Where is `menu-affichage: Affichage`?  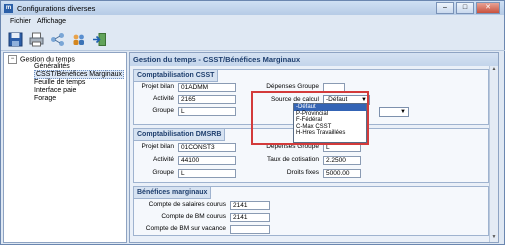 menu-affichage: Affichage is located at coordinates (51, 21).